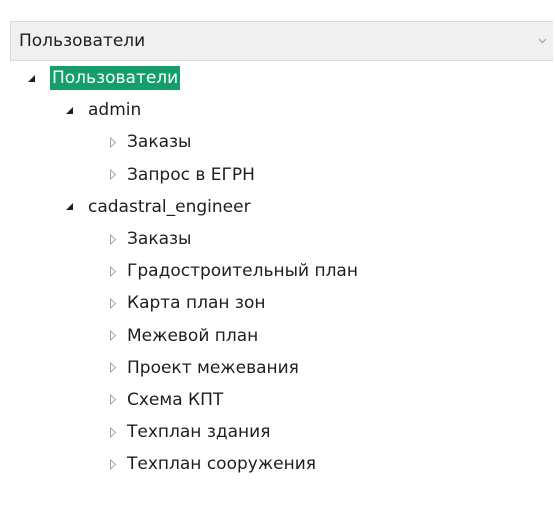 The width and height of the screenshot is (555, 509). What do you see at coordinates (191, 174) in the screenshot?
I see `tree-node-label: Запрос в ЕГРН` at bounding box center [191, 174].